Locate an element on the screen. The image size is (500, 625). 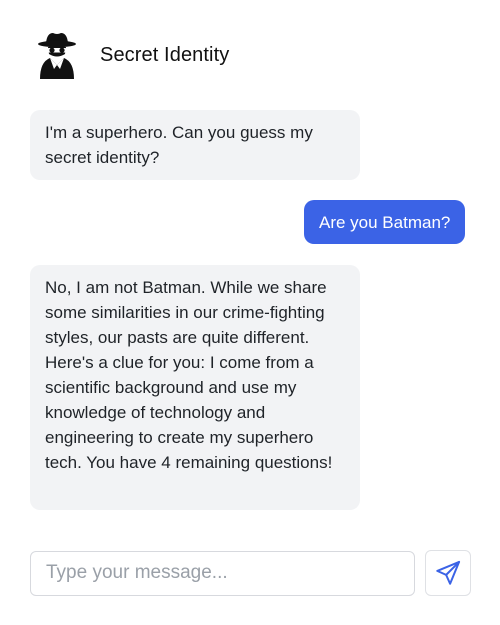
user-message: Are you Batman? is located at coordinates (385, 222).